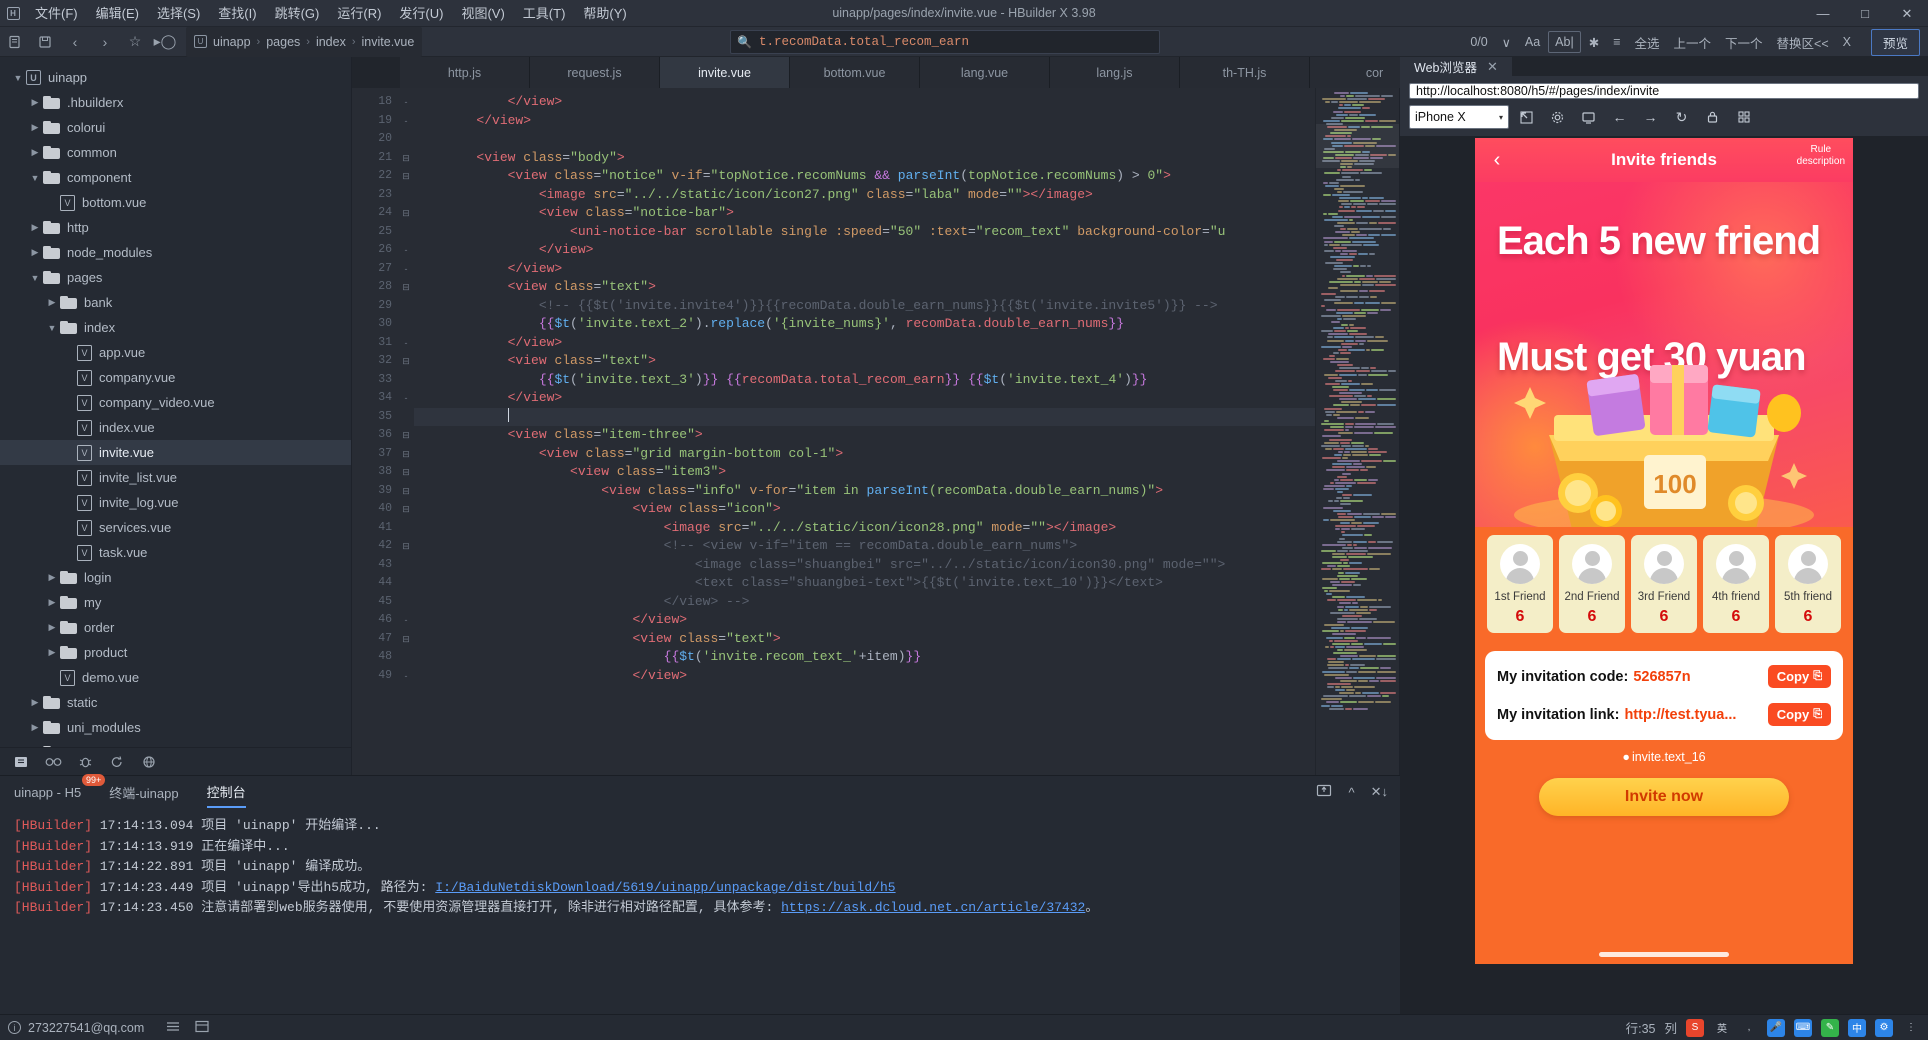 This screenshot has height=1040, width=1928. I want to click on friend-card: 2nd Friend 6, so click(1592, 584).